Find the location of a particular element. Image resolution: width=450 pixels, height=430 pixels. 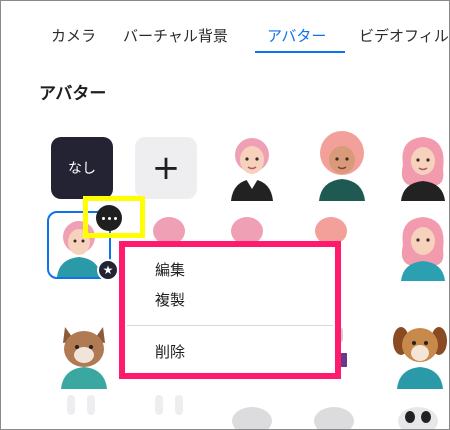

tab-bar: カメラ バーチャル背景 アバター ビデオフィルター is located at coordinates (225, 29).